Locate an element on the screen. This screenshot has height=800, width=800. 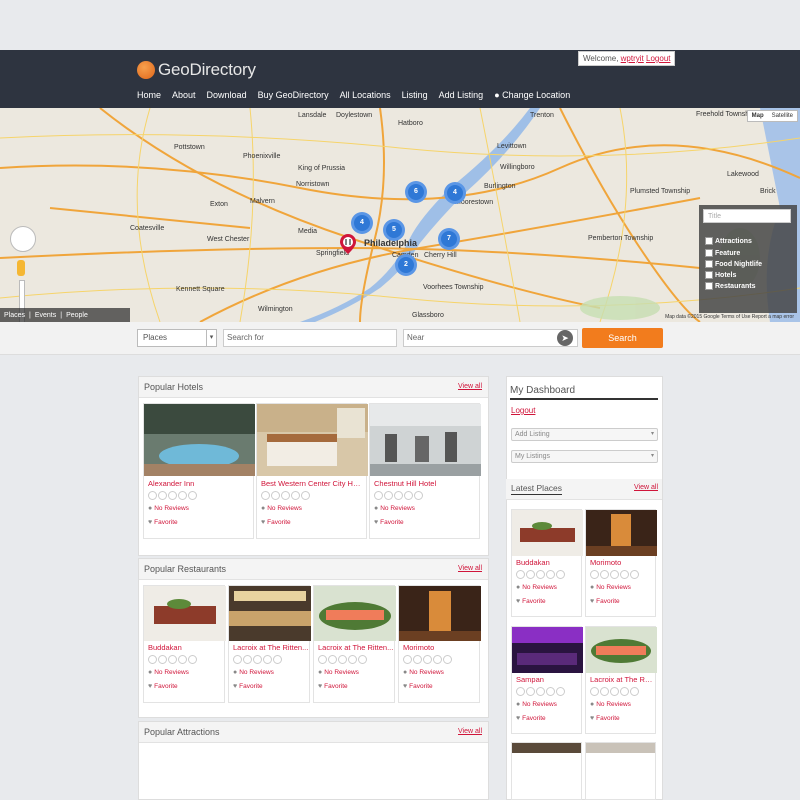
legend-item-hotels: Hotels is located at coordinates (720, 275).